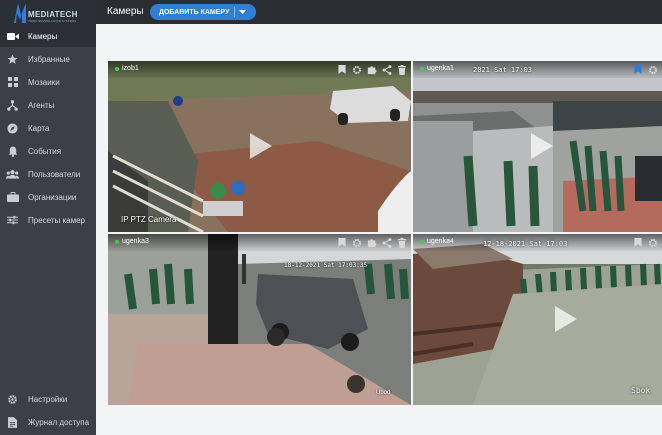 This screenshot has height=435, width=662. I want to click on sidebar-item-label: Агенты, so click(41, 105).